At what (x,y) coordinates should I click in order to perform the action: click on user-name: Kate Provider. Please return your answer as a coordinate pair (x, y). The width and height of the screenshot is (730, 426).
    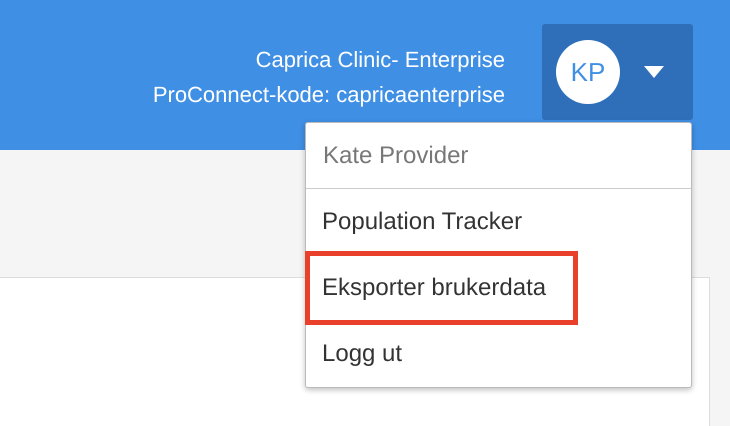
    Looking at the image, I should click on (395, 156).